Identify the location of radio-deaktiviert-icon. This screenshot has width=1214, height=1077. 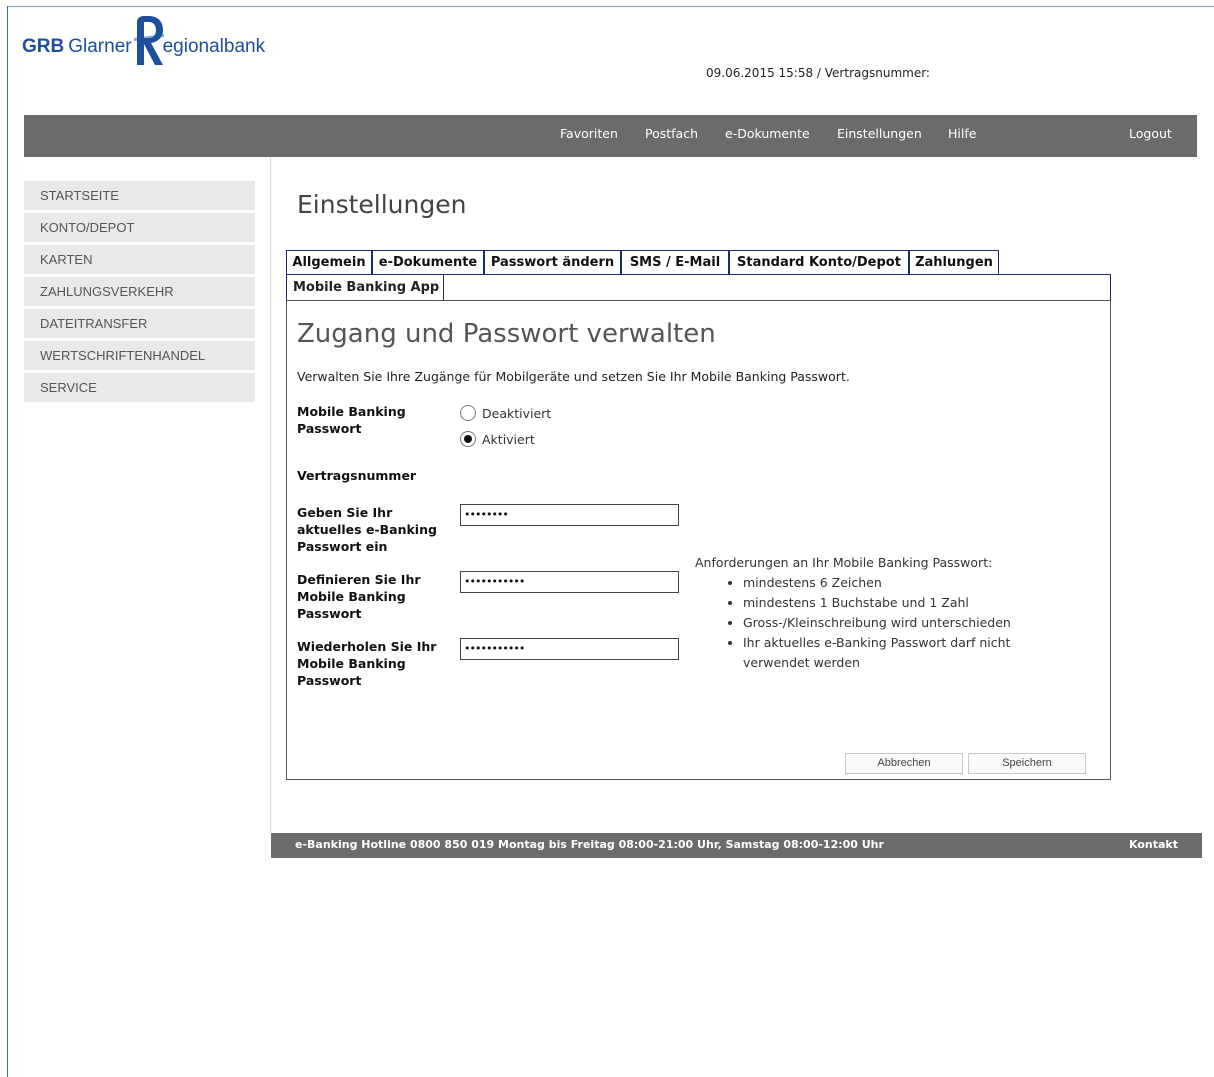
(468, 413).